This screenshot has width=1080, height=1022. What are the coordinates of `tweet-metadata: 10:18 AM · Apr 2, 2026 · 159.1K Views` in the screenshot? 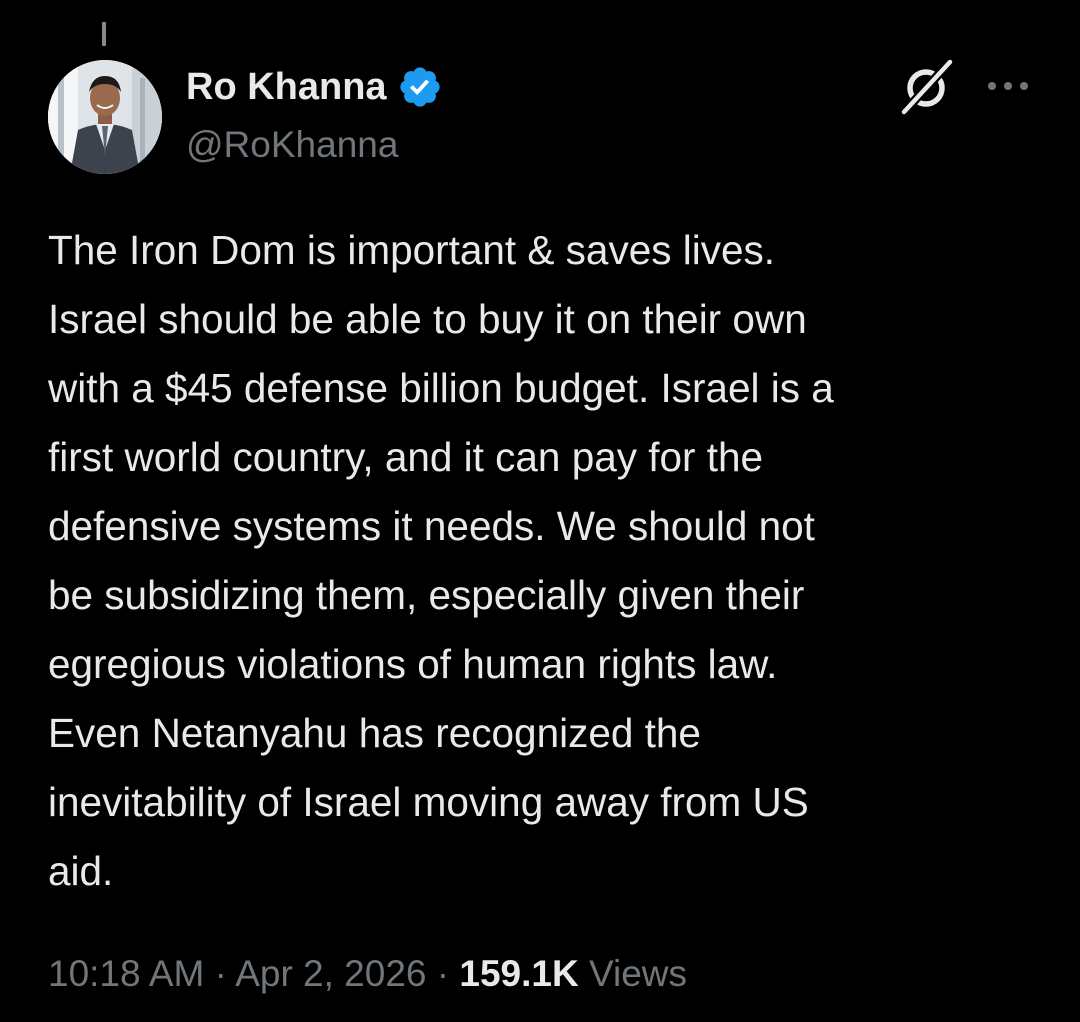 It's located at (367, 974).